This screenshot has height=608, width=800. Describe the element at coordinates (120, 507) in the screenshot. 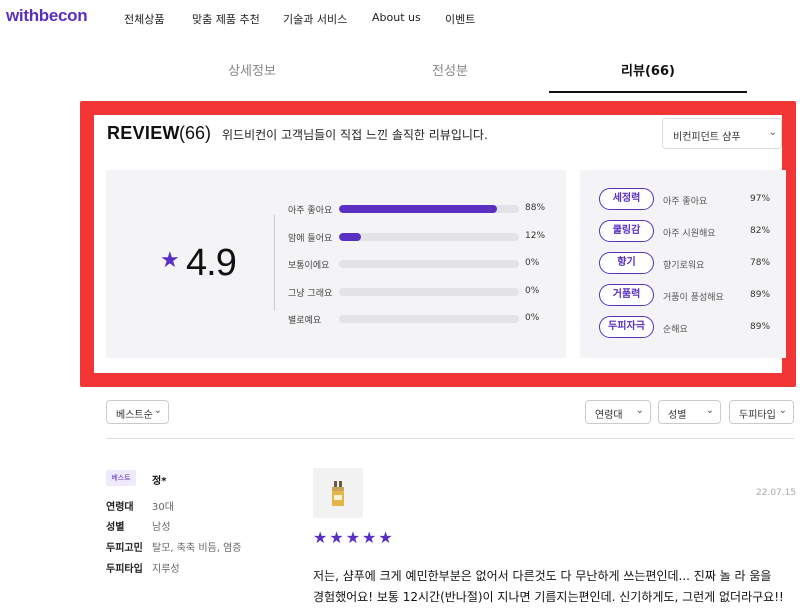

I see `meta-key-age: 연령대` at that location.